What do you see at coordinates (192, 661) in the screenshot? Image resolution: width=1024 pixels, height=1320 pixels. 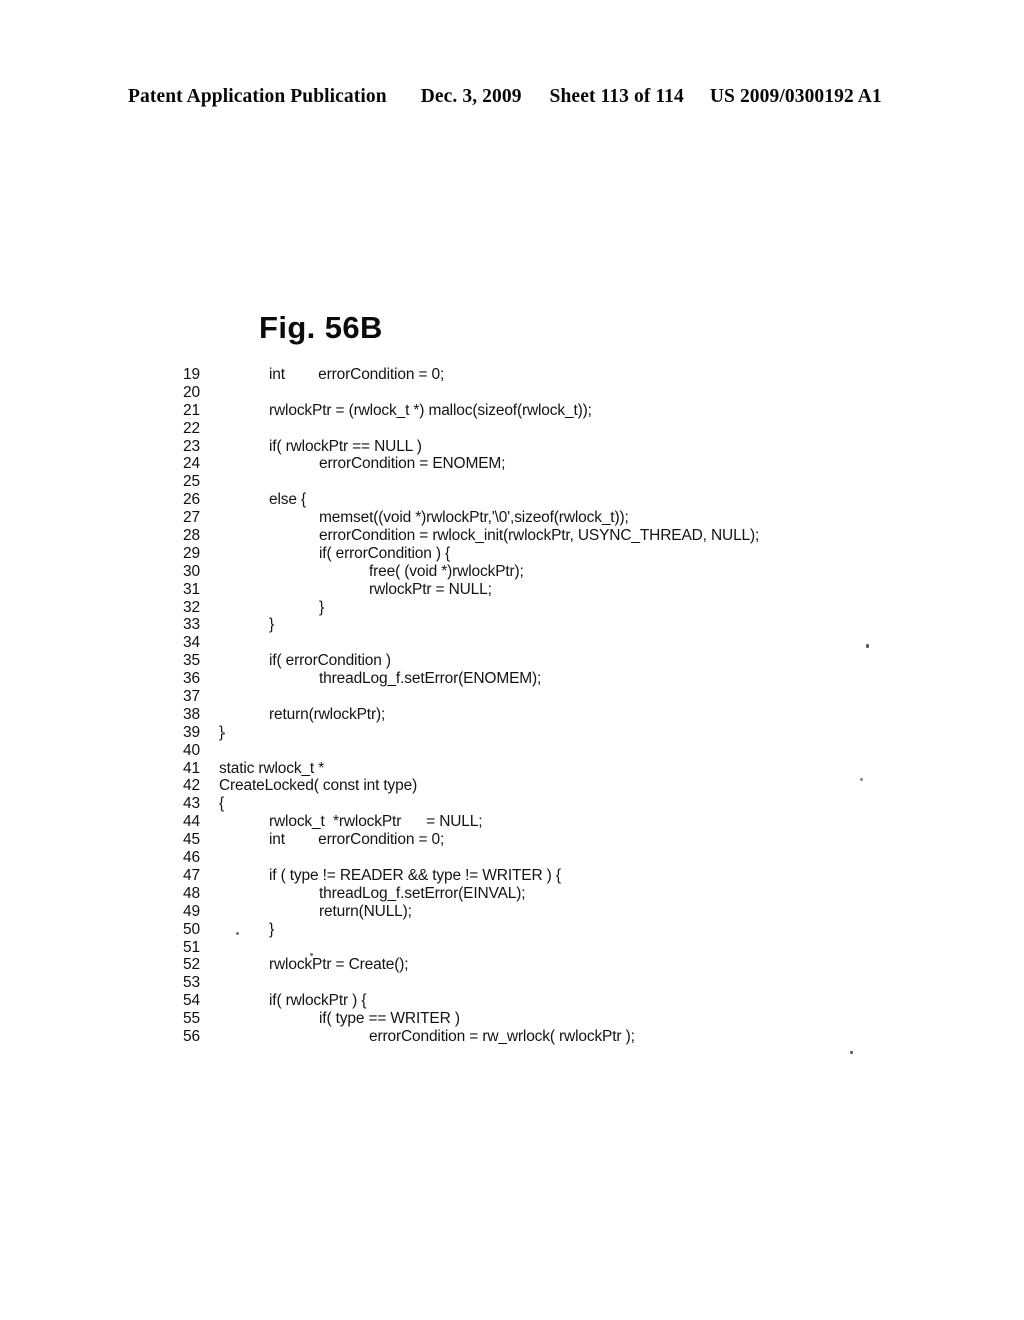 I see `code-line-number: 35` at bounding box center [192, 661].